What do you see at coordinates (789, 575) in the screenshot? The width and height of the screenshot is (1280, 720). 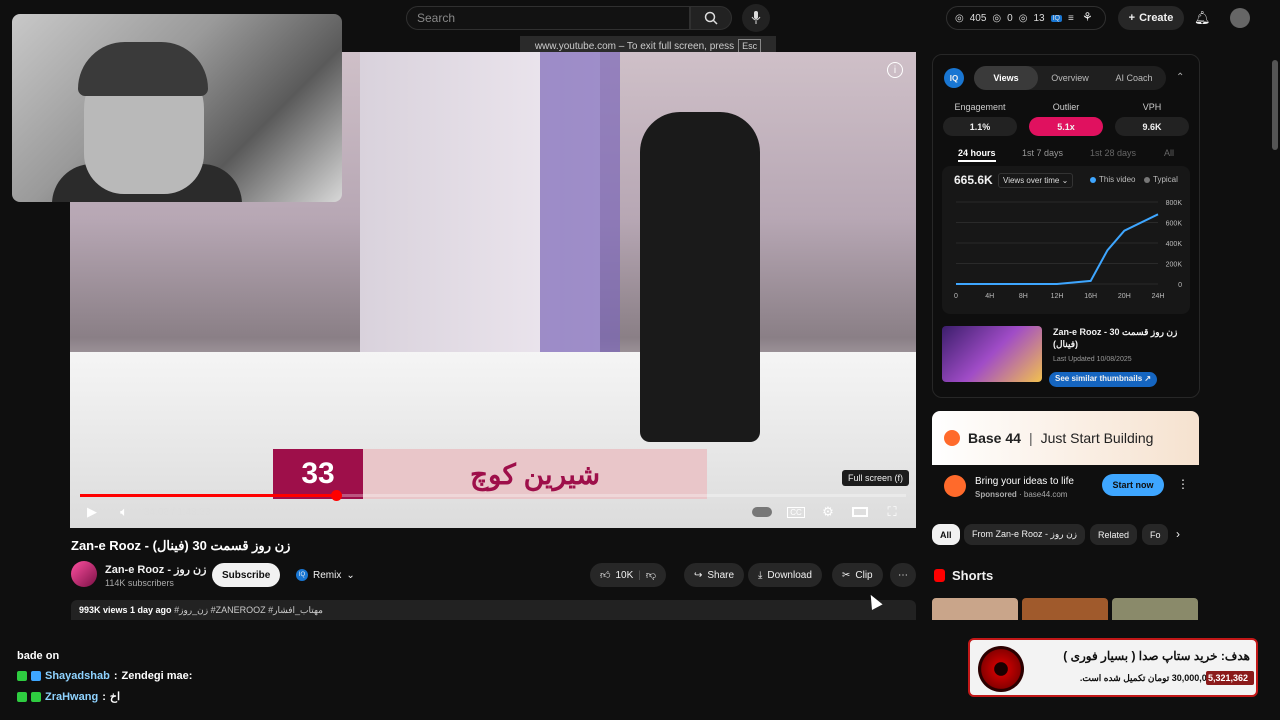 I see `download-label: Download` at bounding box center [789, 575].